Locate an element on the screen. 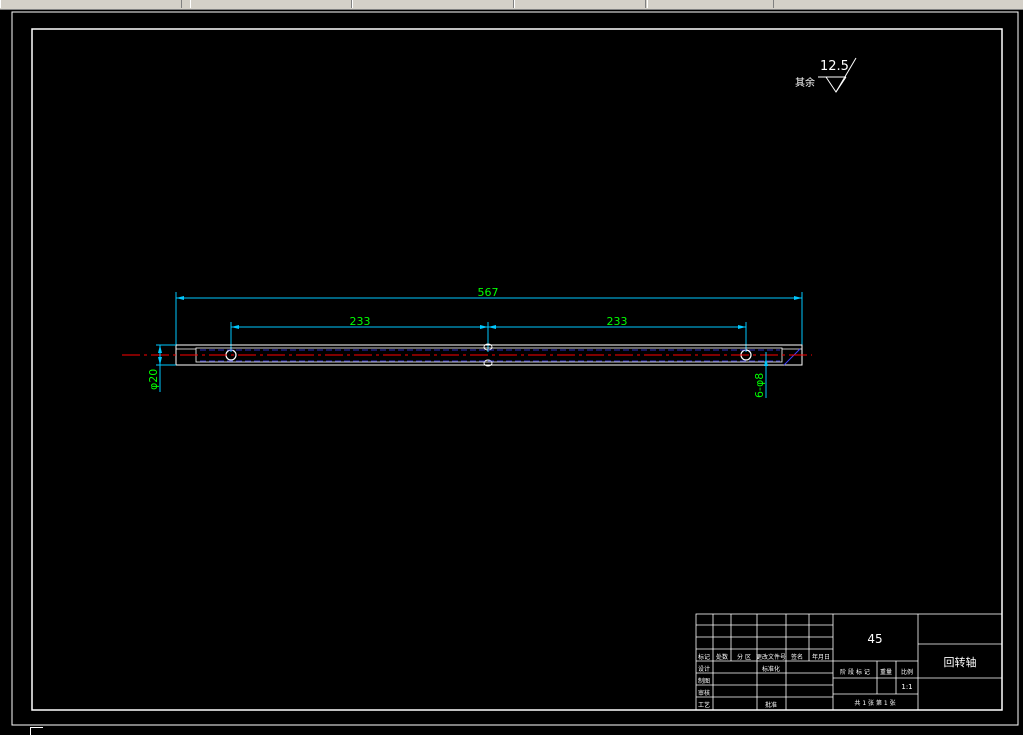 This screenshot has width=1023, height=735. dimension-overall-length: 567 is located at coordinates (489, 319).